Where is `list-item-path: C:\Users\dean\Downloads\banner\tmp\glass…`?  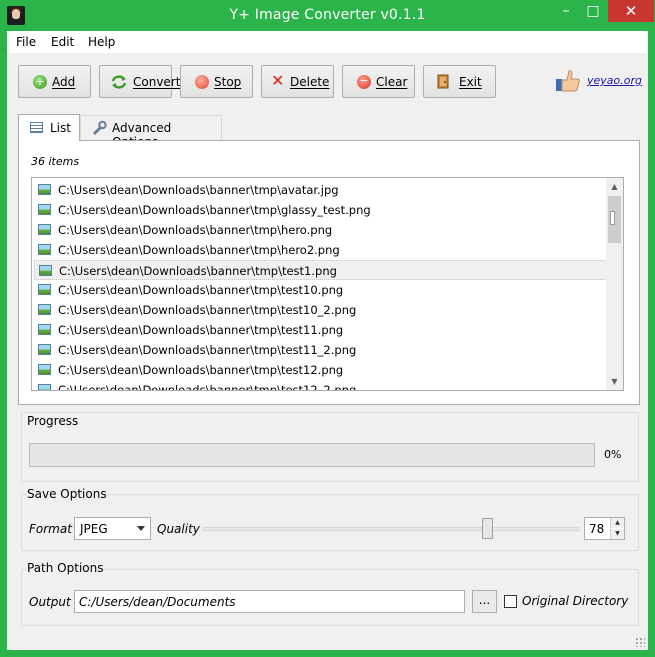
list-item-path: C:\Users\dean\Downloads\banner\tmp\glass… is located at coordinates (214, 210).